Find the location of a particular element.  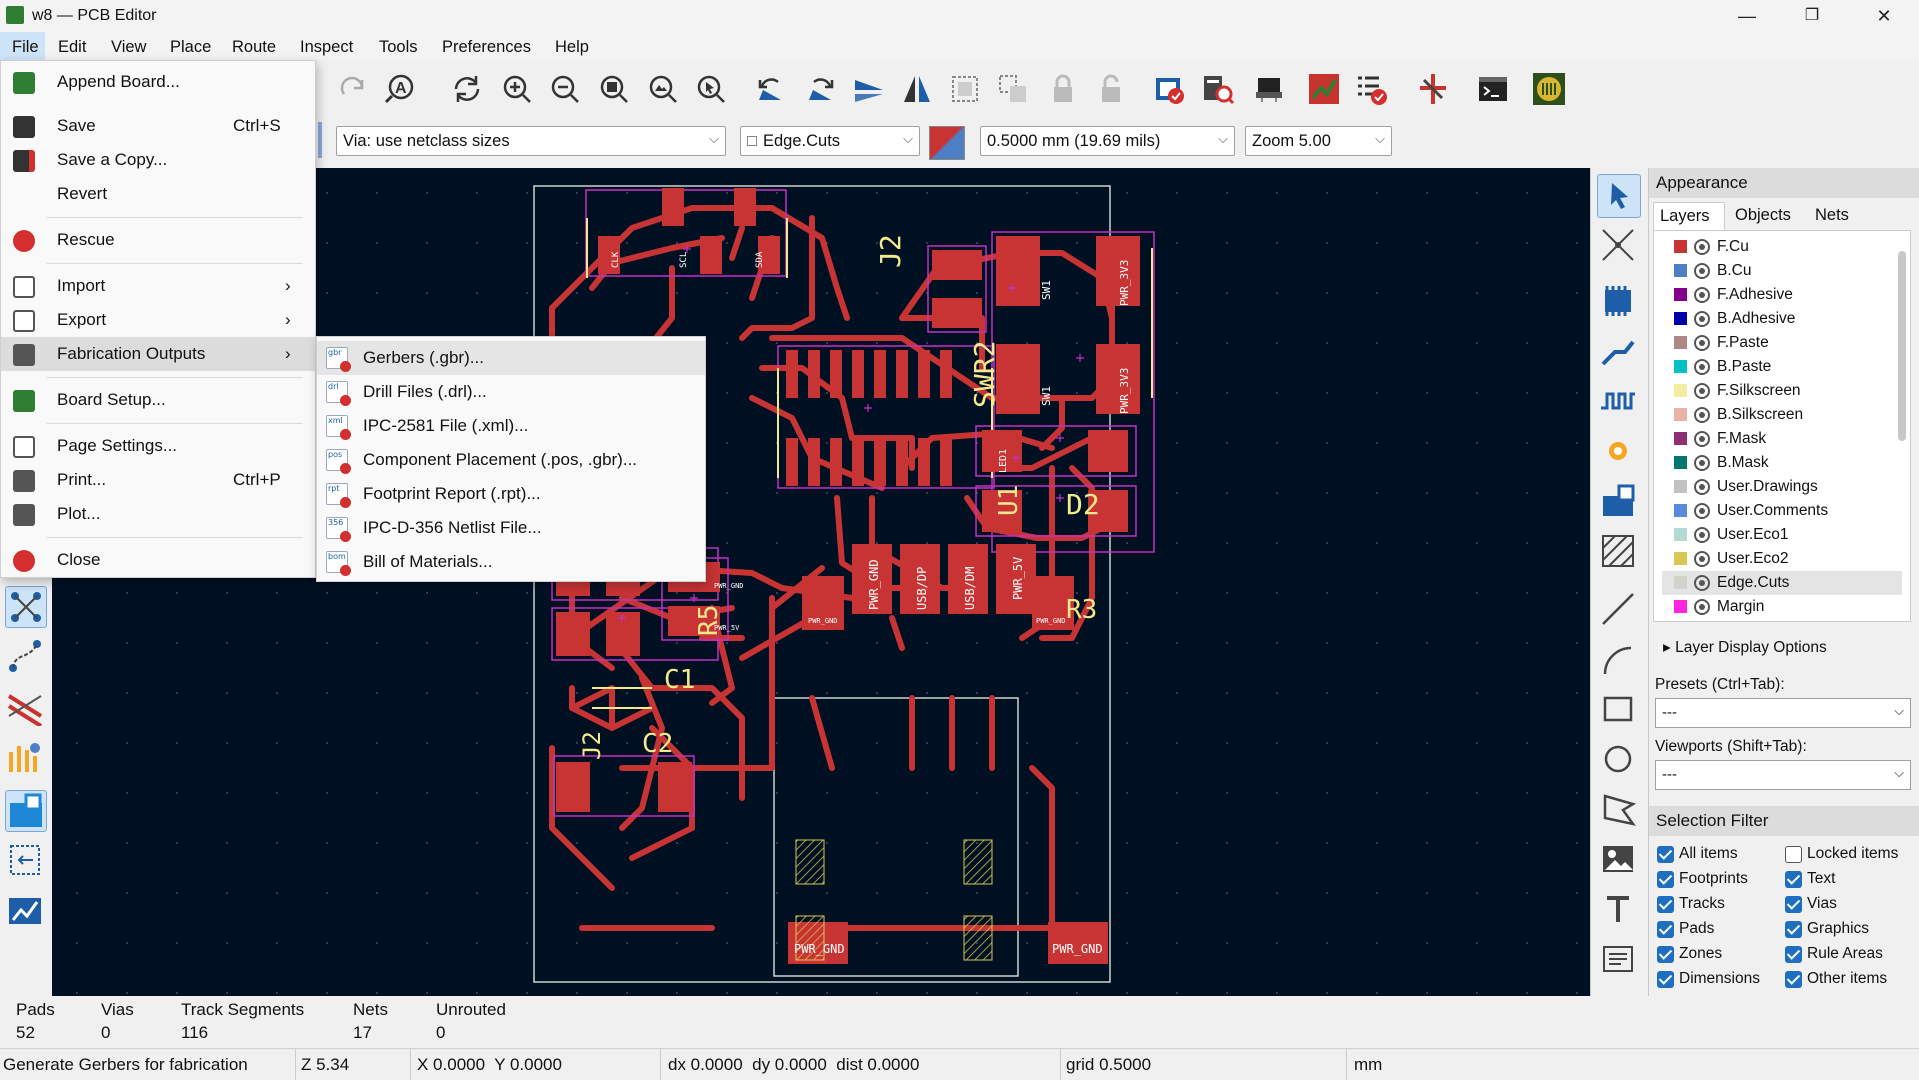

layer-row: F.Paste is located at coordinates (1782, 343).